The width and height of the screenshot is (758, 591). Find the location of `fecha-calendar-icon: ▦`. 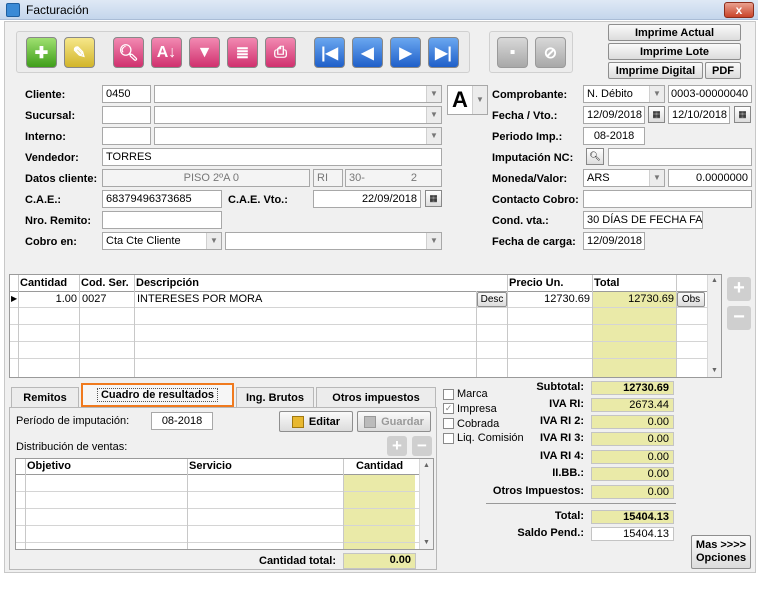

fecha-calendar-icon: ▦ is located at coordinates (656, 114).